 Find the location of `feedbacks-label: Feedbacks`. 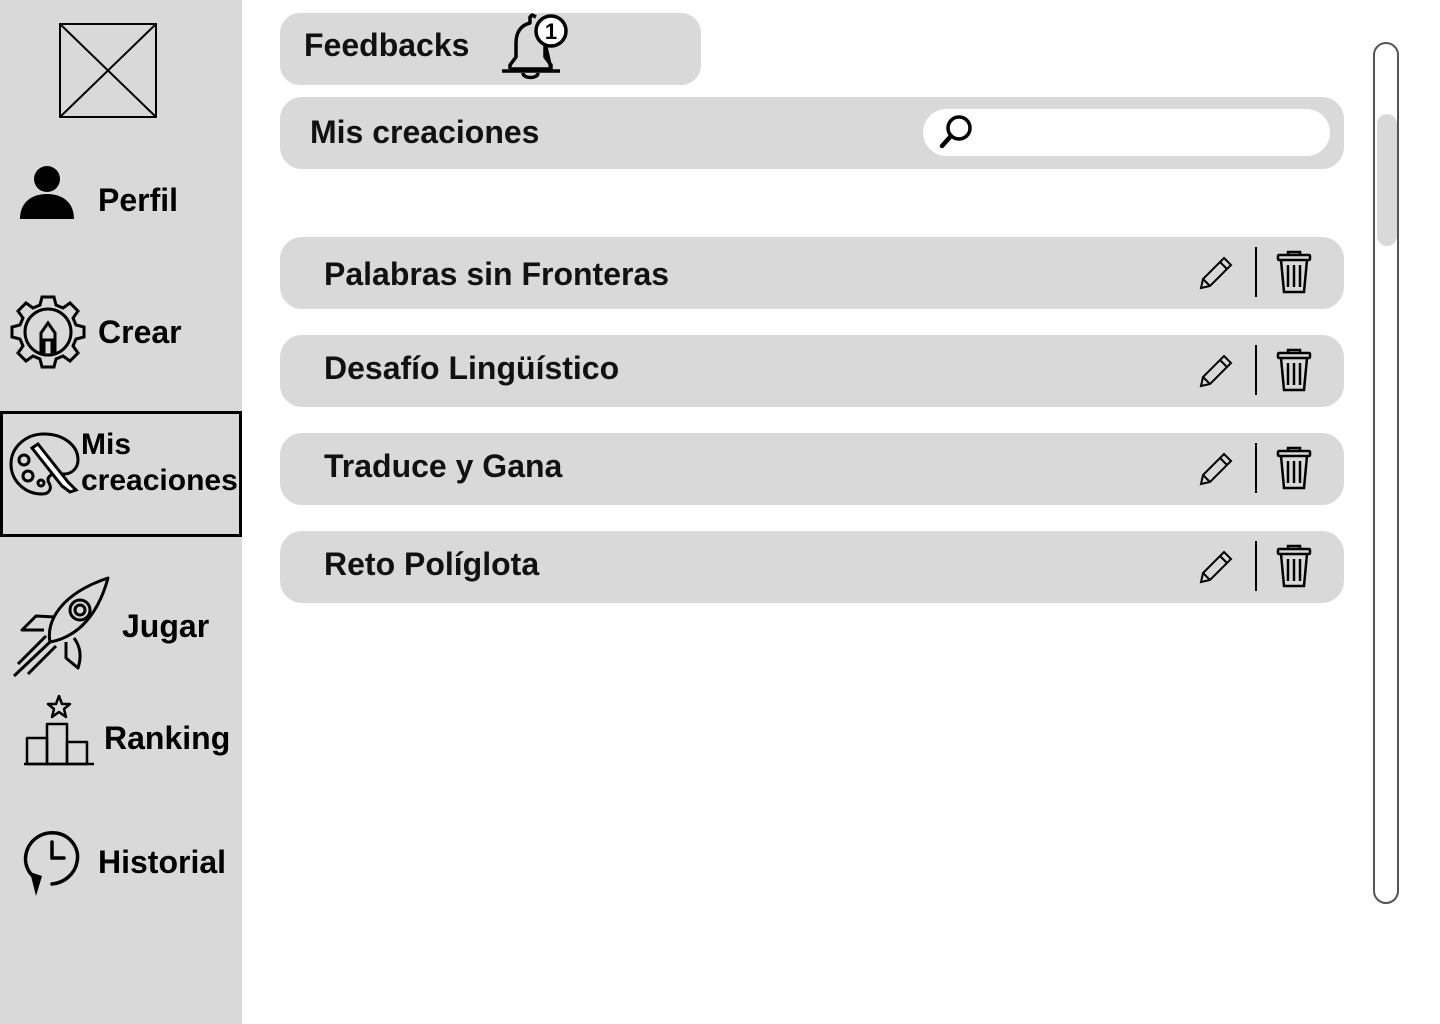

feedbacks-label: Feedbacks is located at coordinates (387, 45).